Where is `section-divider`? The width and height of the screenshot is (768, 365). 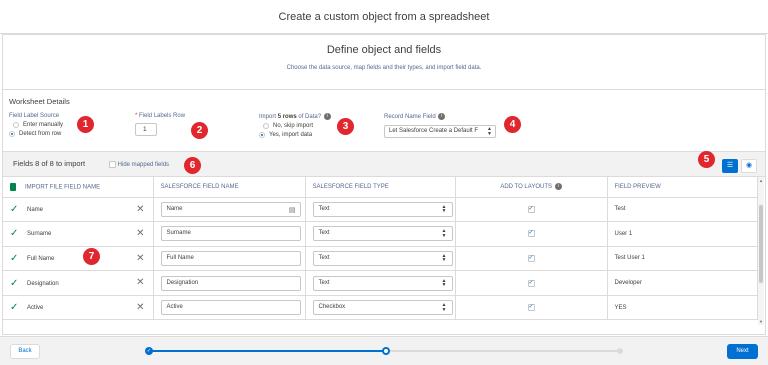 section-divider is located at coordinates (384, 89).